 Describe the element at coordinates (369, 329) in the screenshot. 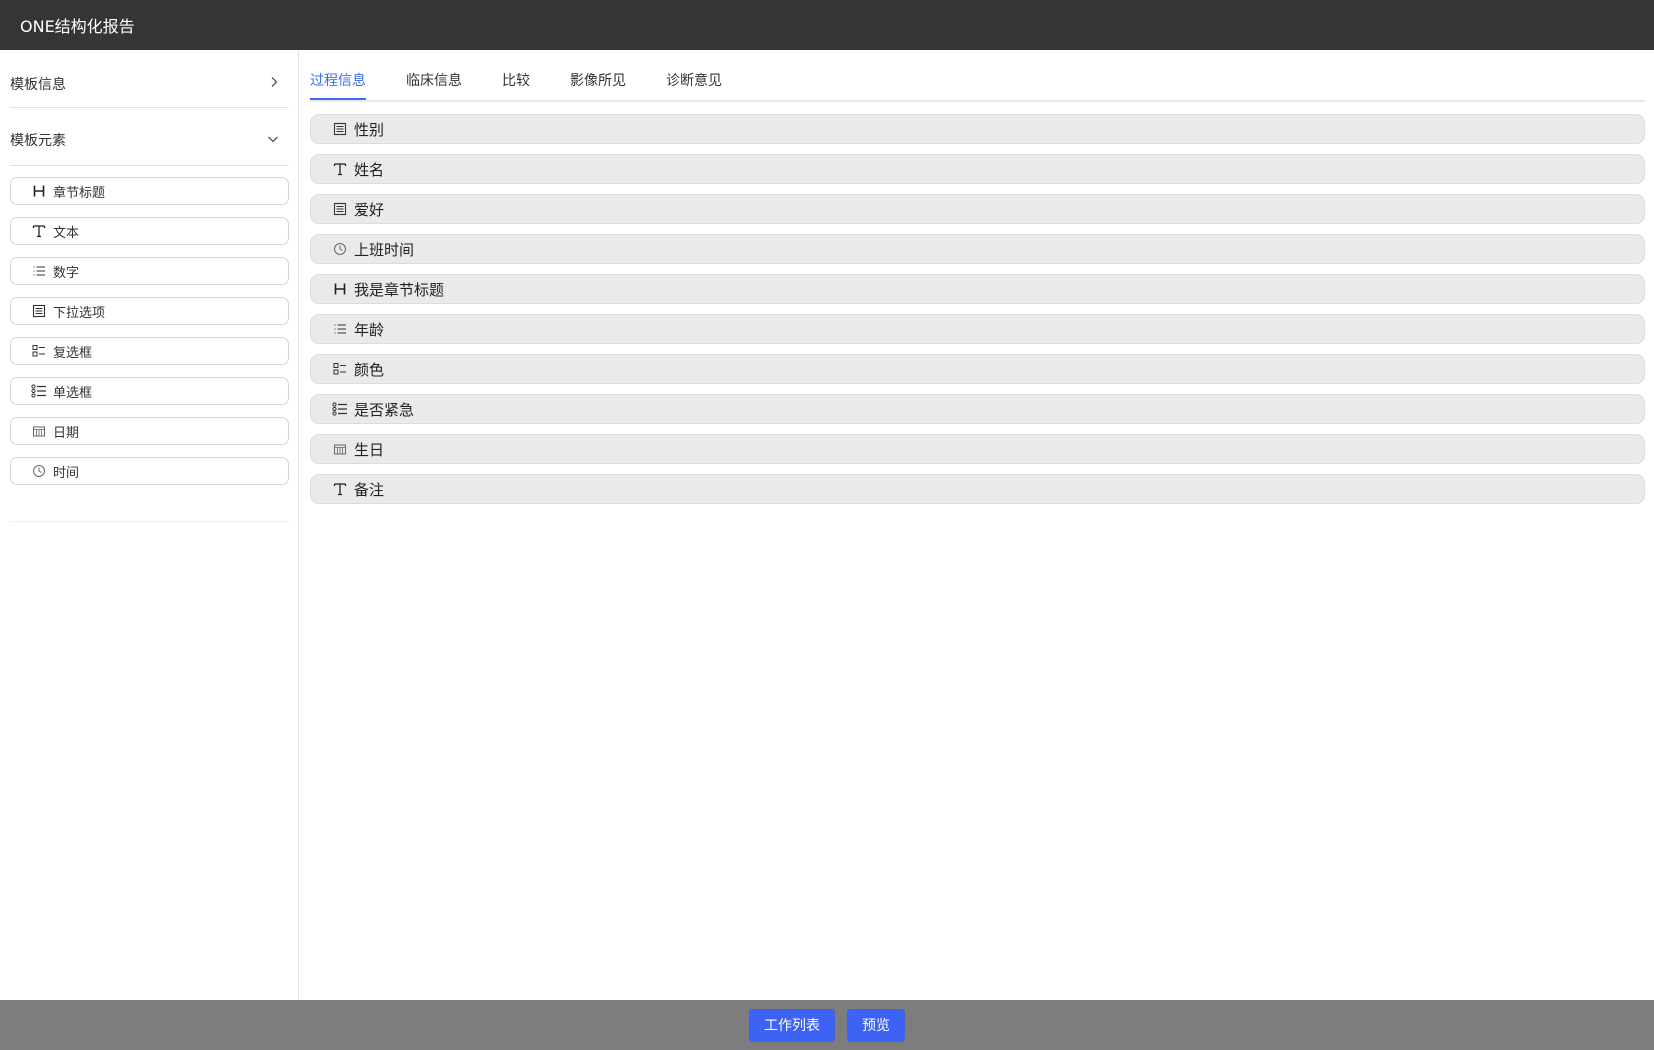

I see `field-label: 年龄` at that location.